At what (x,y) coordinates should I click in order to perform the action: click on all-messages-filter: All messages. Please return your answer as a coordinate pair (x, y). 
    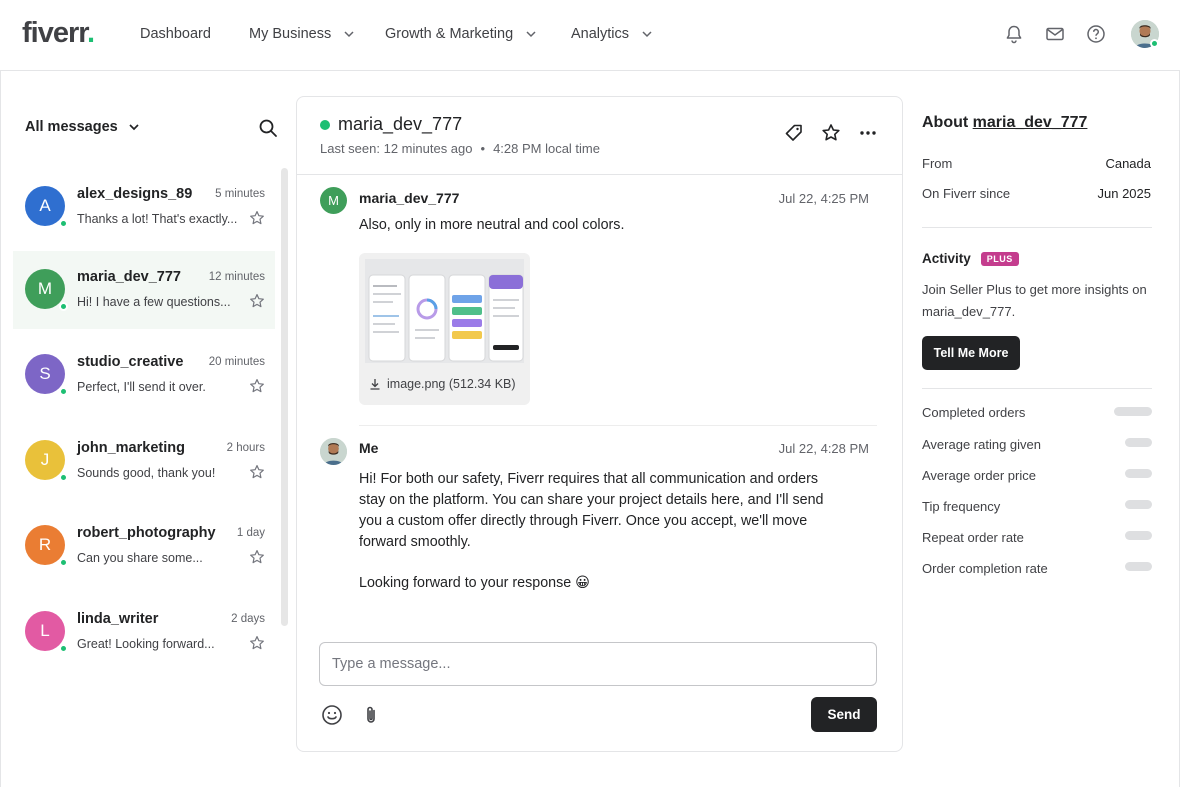
    Looking at the image, I should click on (82, 127).